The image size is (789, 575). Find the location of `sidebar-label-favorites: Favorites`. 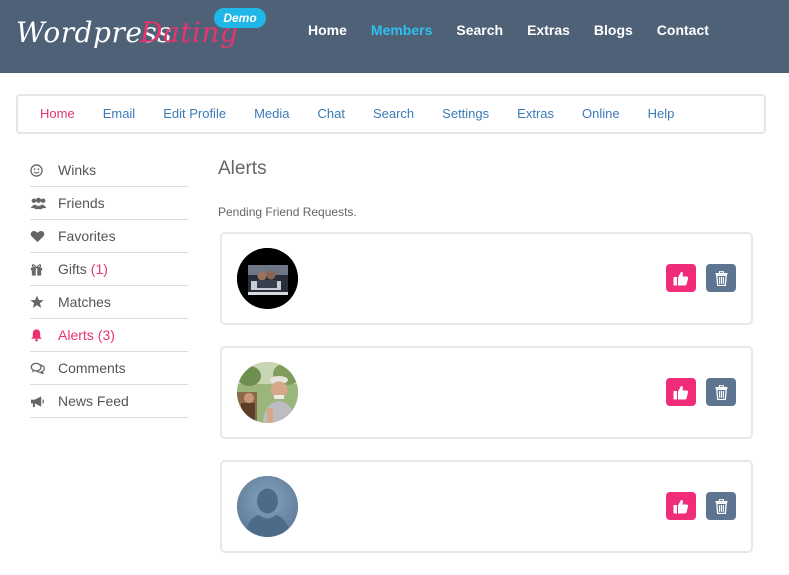

sidebar-label-favorites: Favorites is located at coordinates (87, 236).